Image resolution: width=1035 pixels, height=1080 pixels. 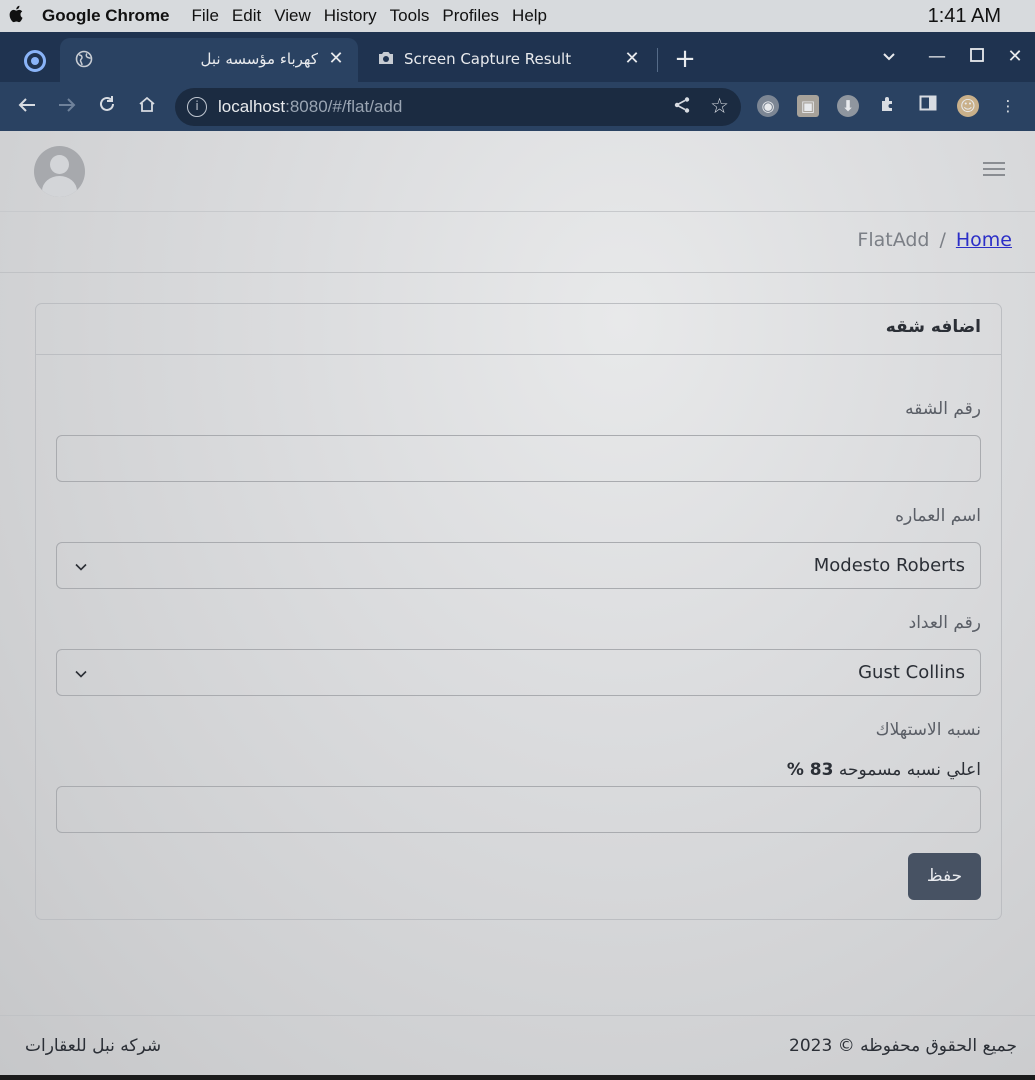 What do you see at coordinates (938, 516) in the screenshot?
I see `building-label: اسم العماره` at bounding box center [938, 516].